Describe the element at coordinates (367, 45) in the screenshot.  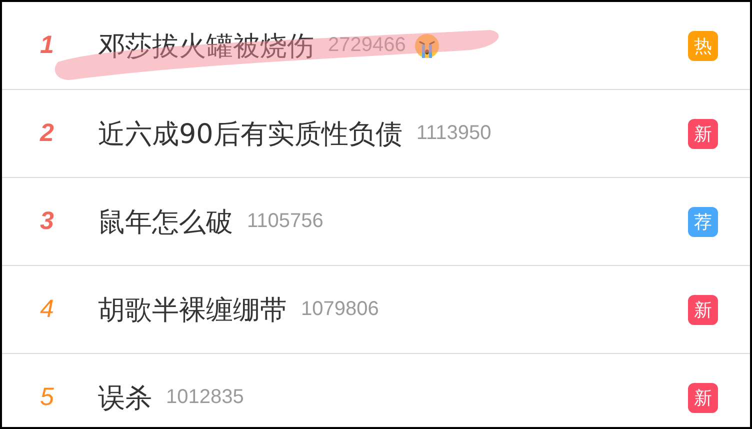
I see `search-count: 2729466` at that location.